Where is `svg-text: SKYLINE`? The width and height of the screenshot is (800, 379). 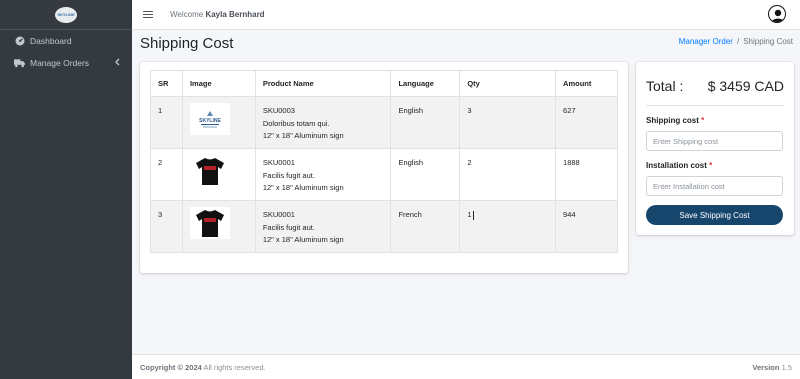
svg-text: SKYLINE is located at coordinates (210, 121).